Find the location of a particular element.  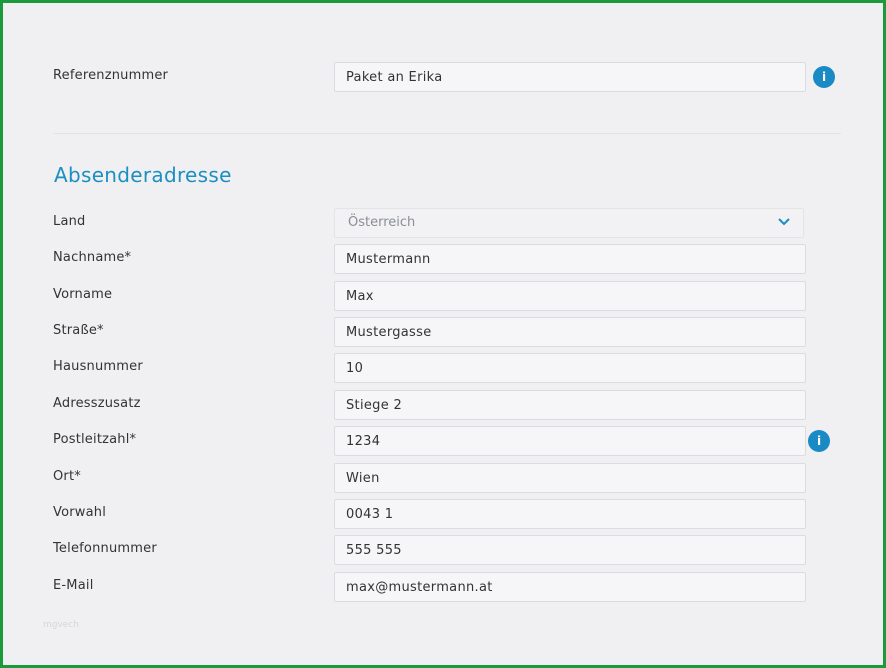

postcode-row: Postleitzahl* is located at coordinates (446, 441).